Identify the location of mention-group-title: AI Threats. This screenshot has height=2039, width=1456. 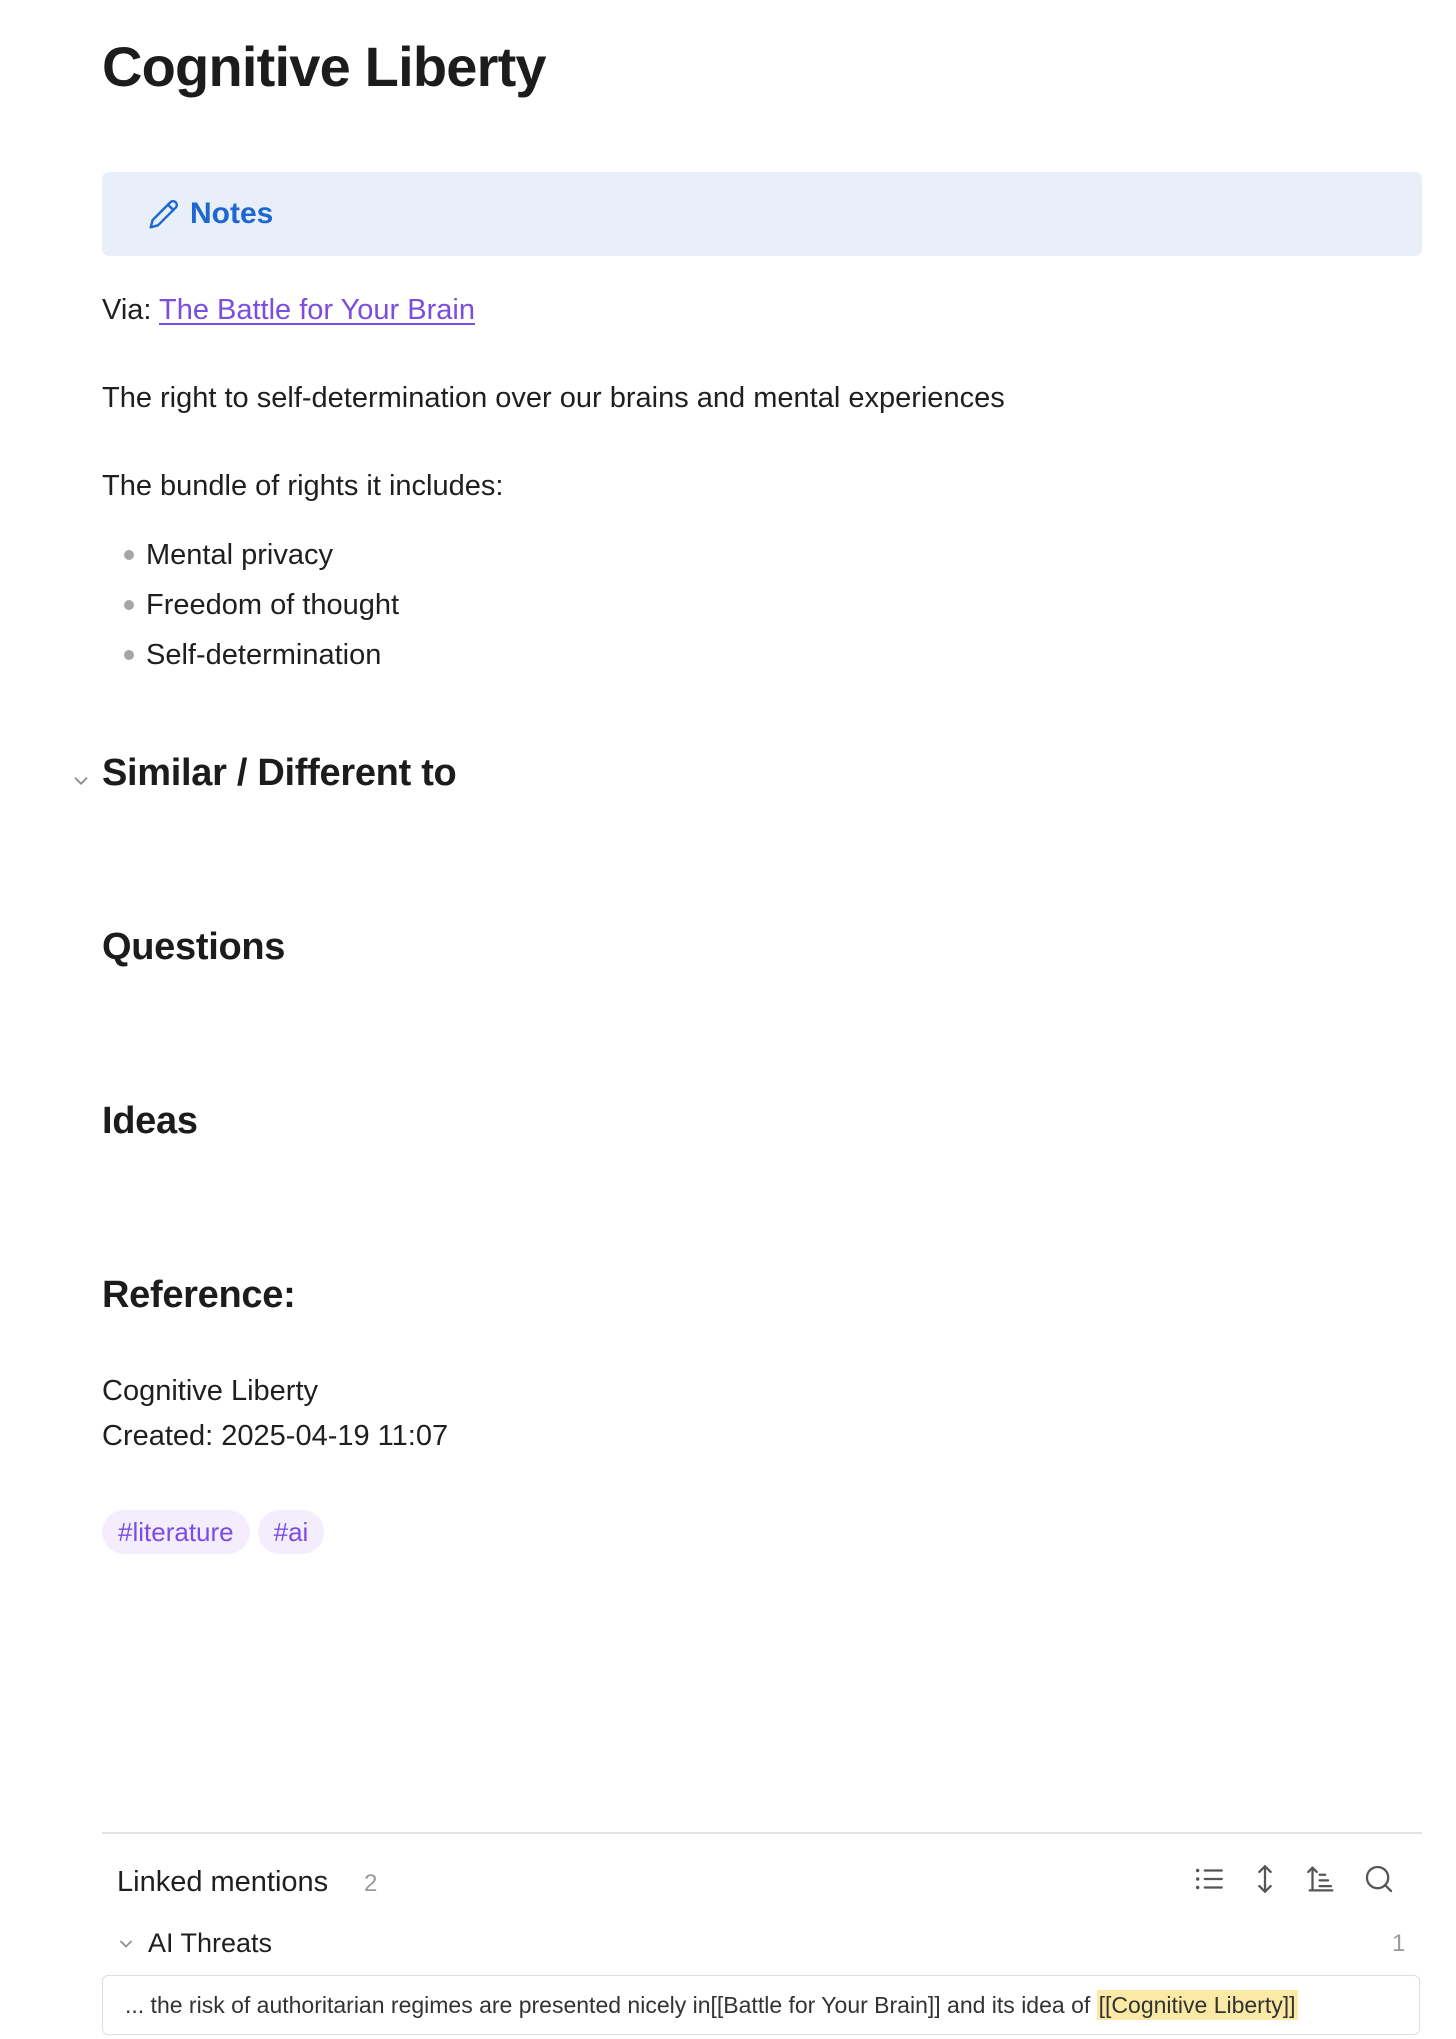
(210, 1943).